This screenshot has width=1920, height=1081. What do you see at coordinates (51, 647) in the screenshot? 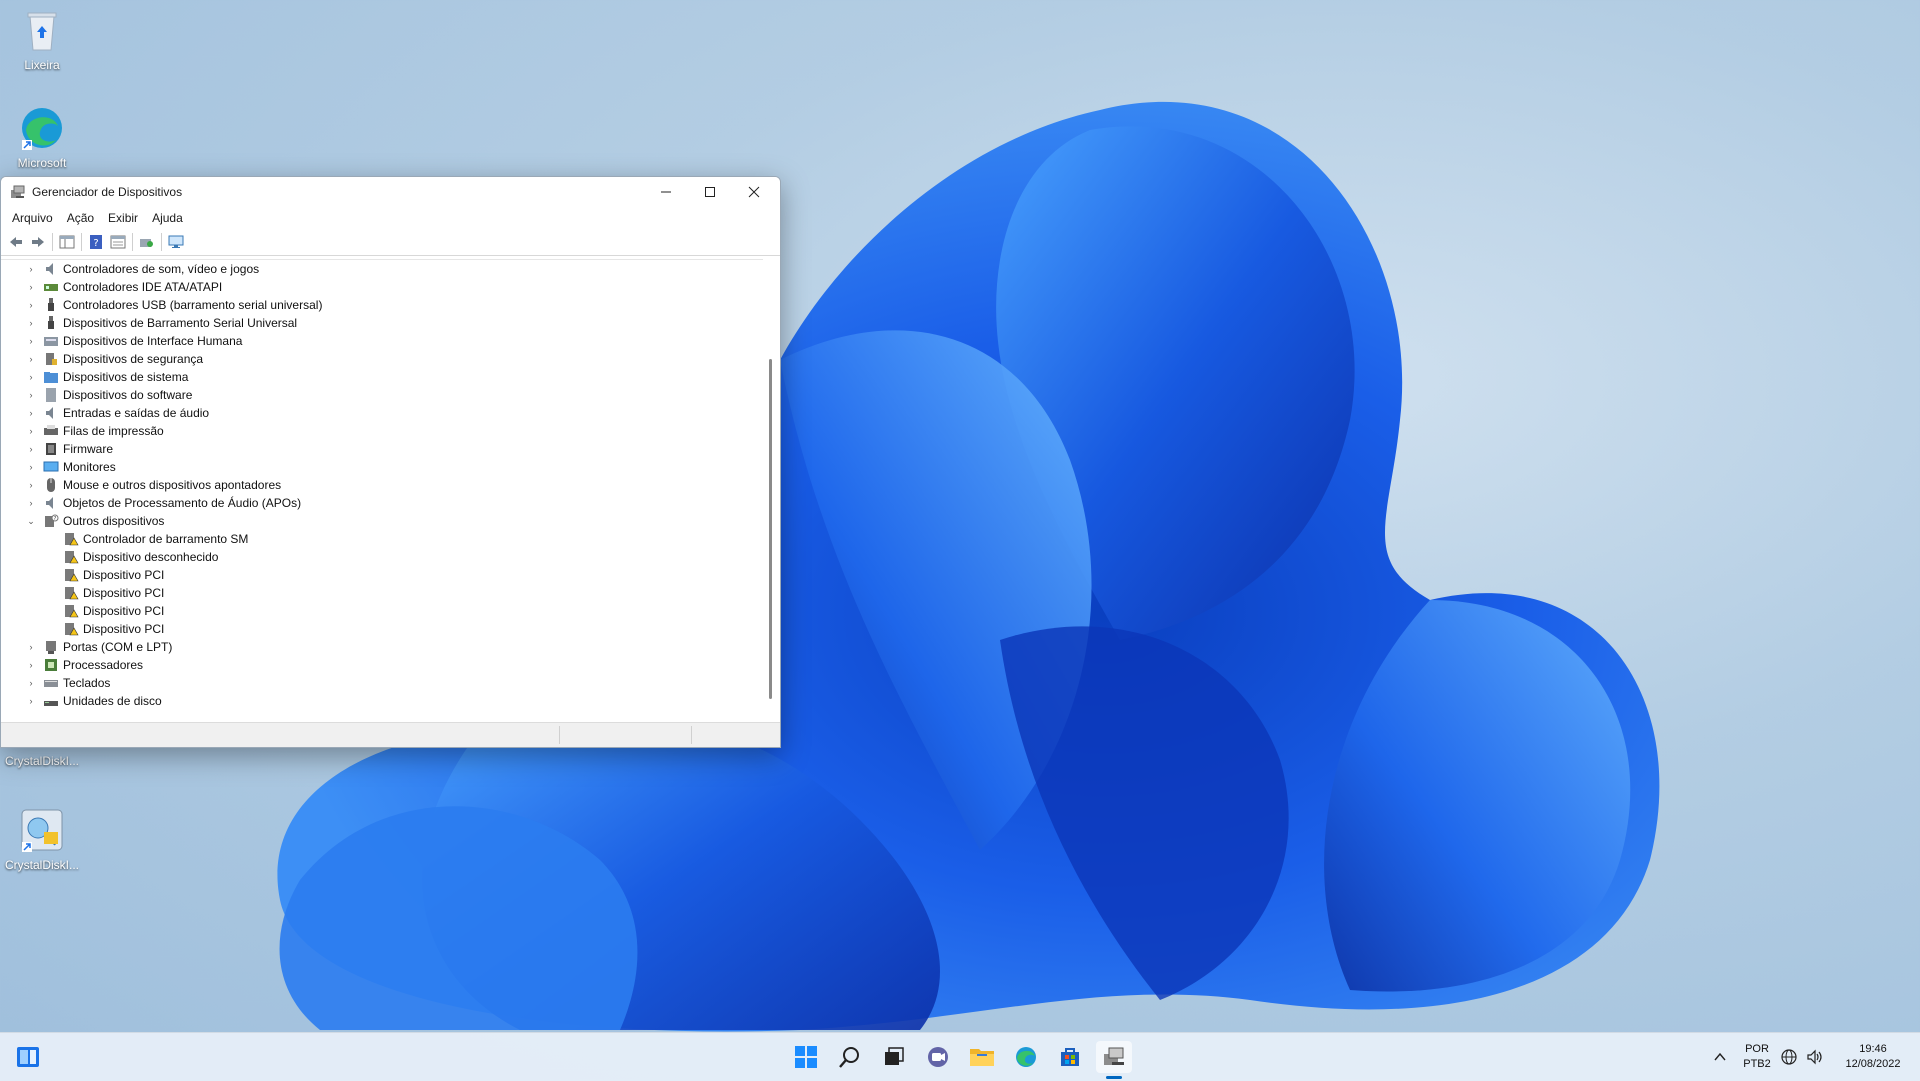
I see `port-icon` at bounding box center [51, 647].